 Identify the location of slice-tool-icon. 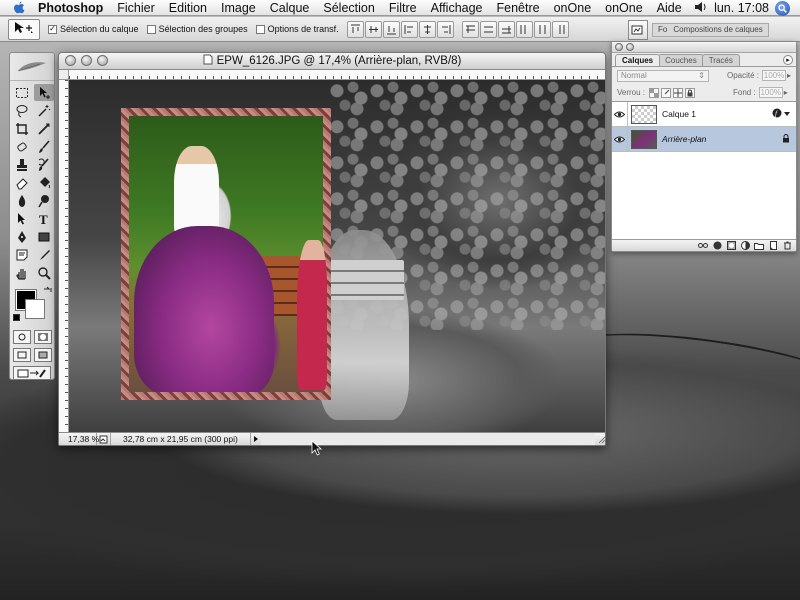
(44, 128).